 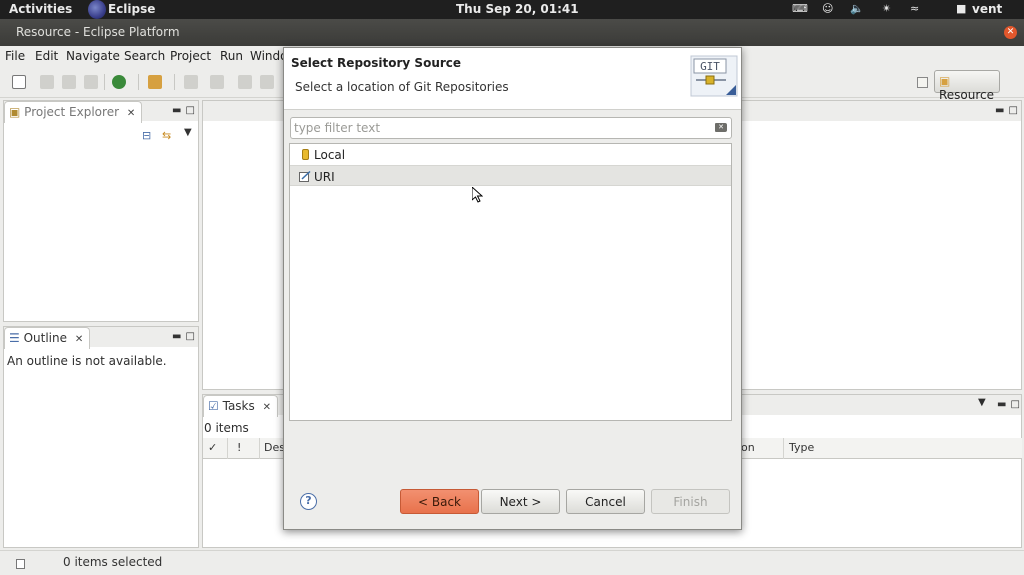 What do you see at coordinates (690, 501) in the screenshot?
I see `finish-button: Finish` at bounding box center [690, 501].